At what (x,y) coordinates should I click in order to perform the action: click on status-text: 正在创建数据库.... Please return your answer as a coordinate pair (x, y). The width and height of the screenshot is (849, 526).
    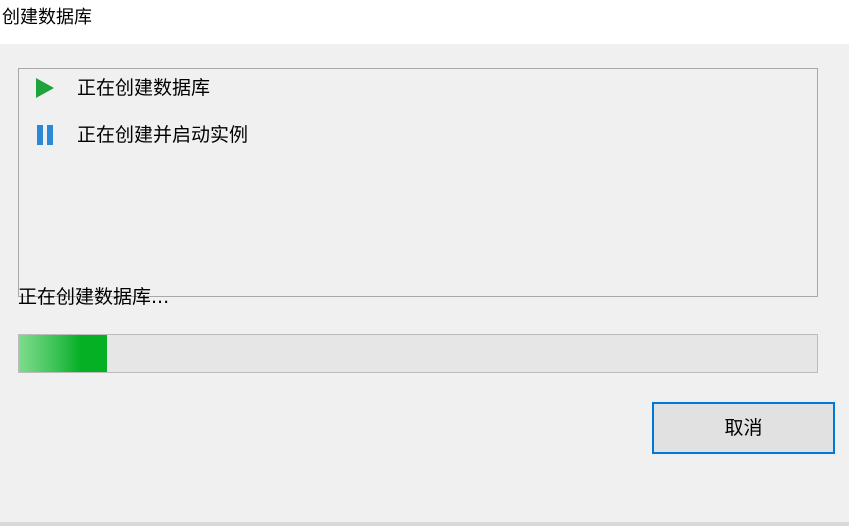
    Looking at the image, I should click on (94, 297).